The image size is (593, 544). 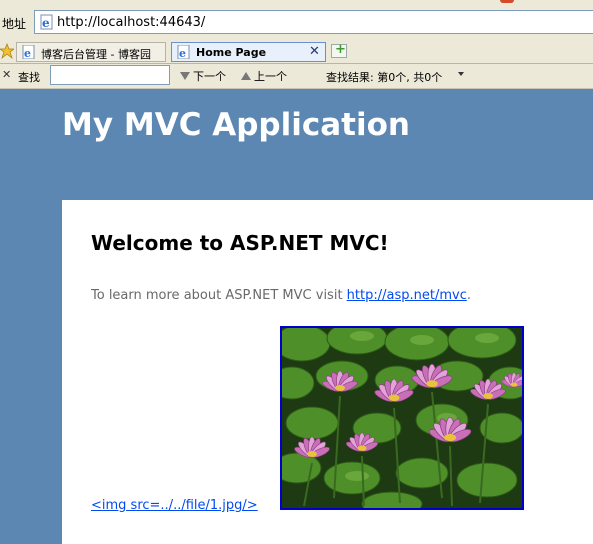 What do you see at coordinates (296, 76) in the screenshot?
I see `find-bar: ✕ 查找 下一个 上一个 查找结果: 第0个, 共0个` at bounding box center [296, 76].